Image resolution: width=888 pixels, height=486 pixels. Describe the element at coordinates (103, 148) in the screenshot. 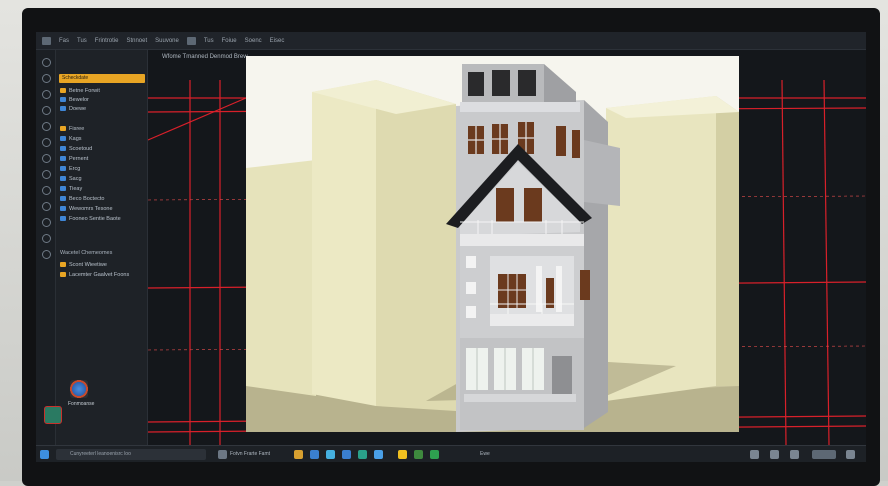

I see `tree-item: Scoetoud` at that location.